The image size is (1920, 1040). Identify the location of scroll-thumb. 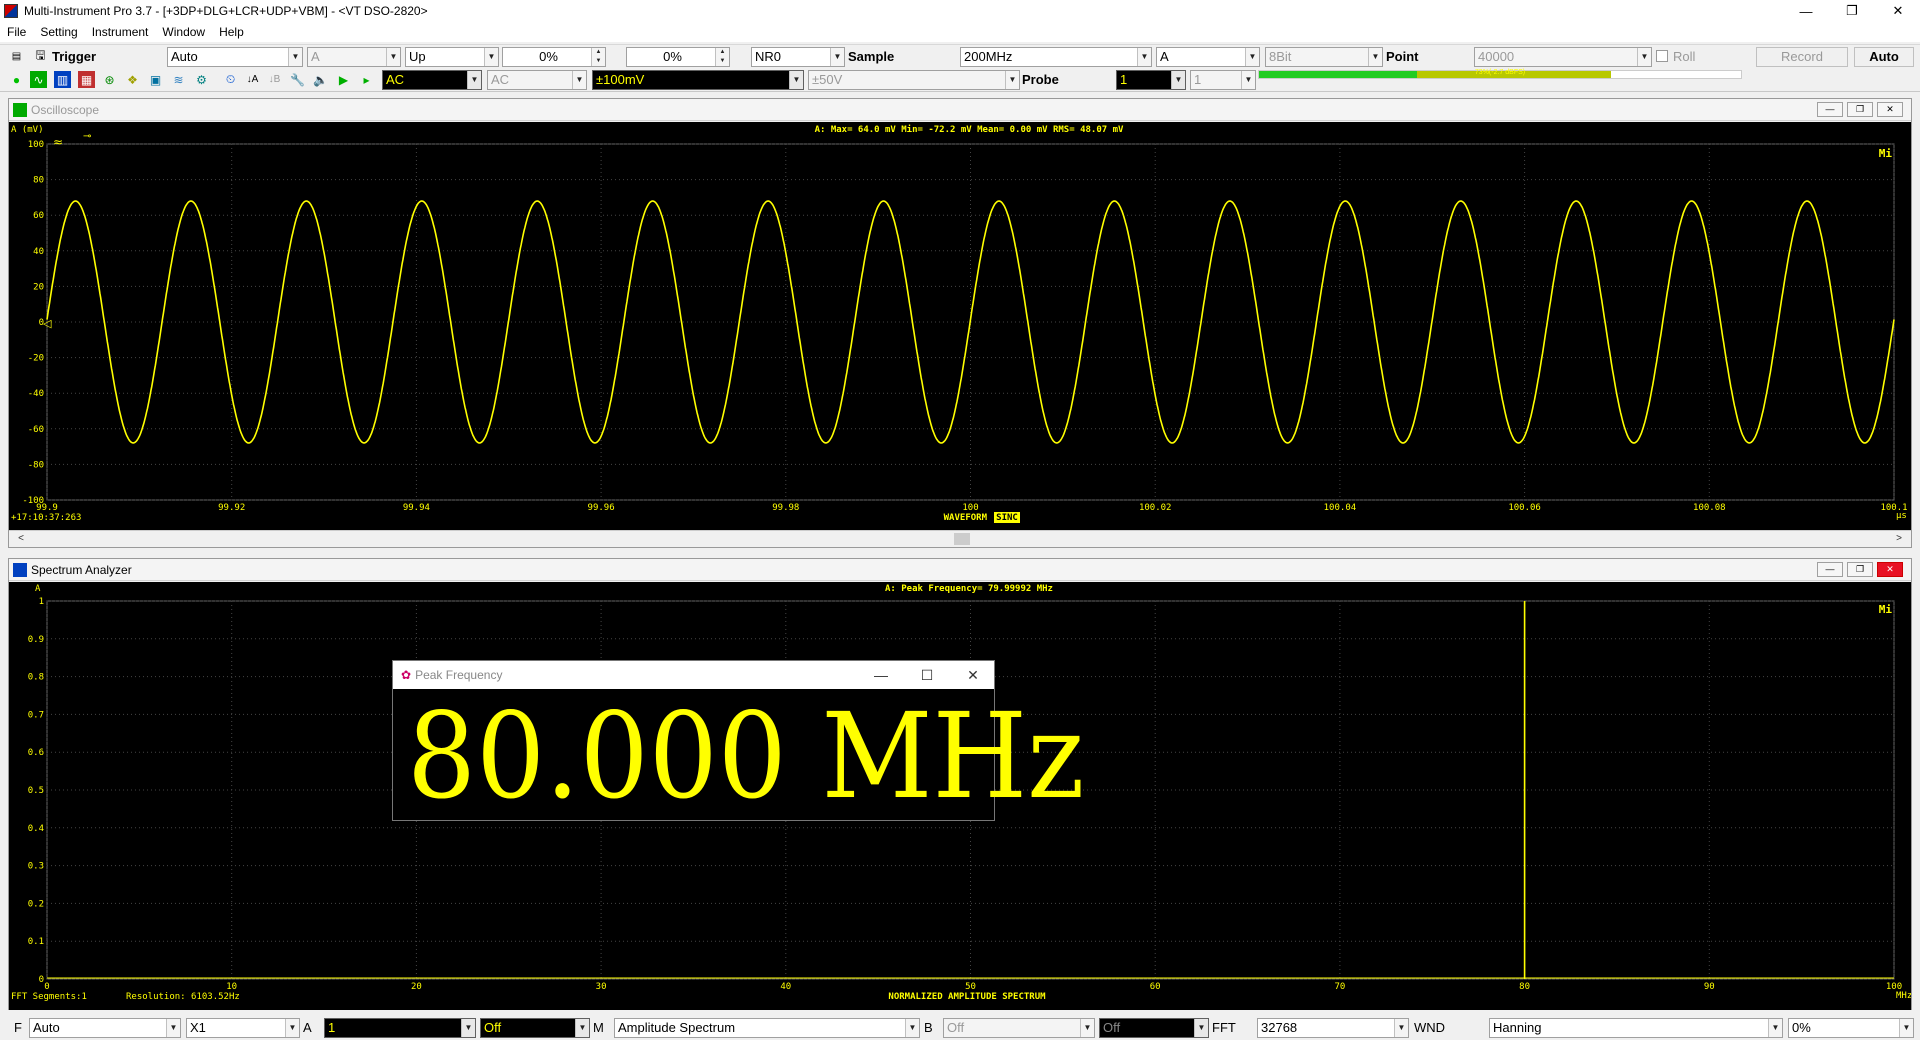
(962, 539).